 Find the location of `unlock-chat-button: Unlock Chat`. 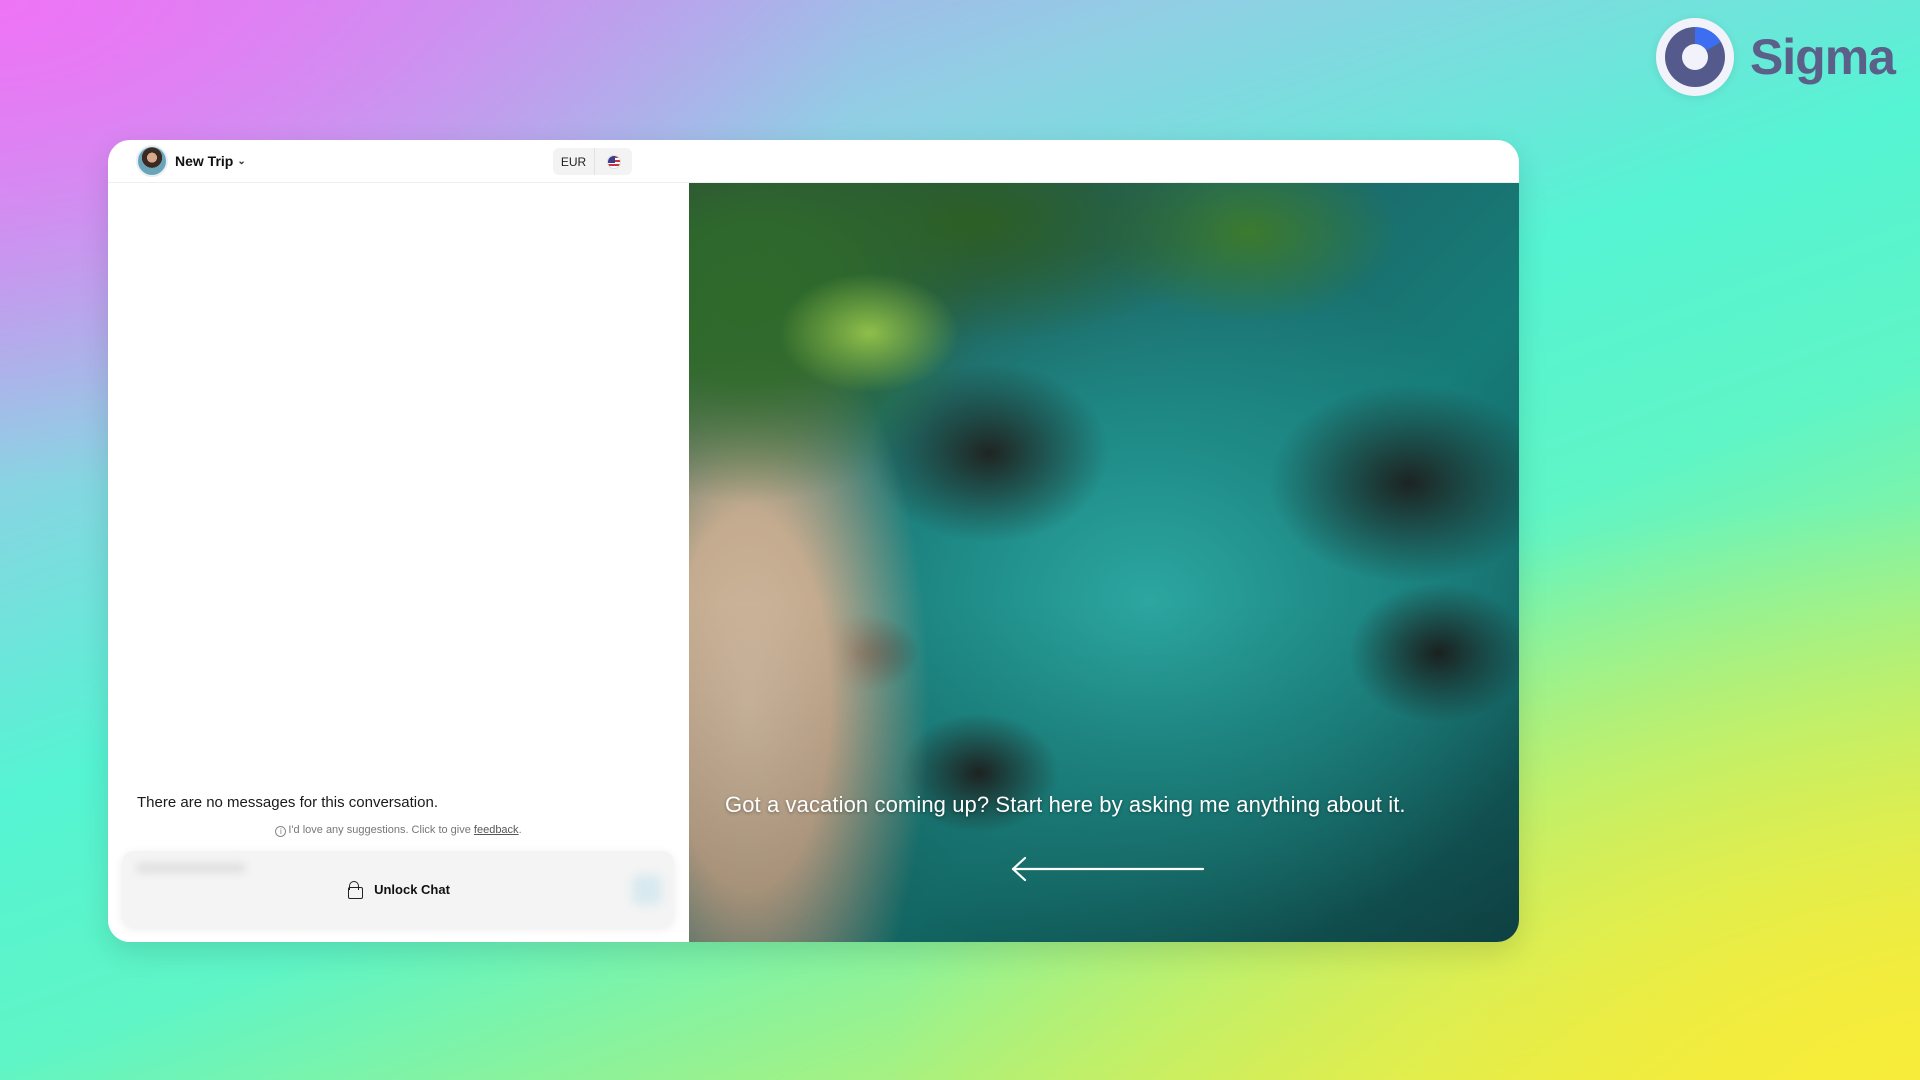

unlock-chat-button: Unlock Chat is located at coordinates (398, 889).